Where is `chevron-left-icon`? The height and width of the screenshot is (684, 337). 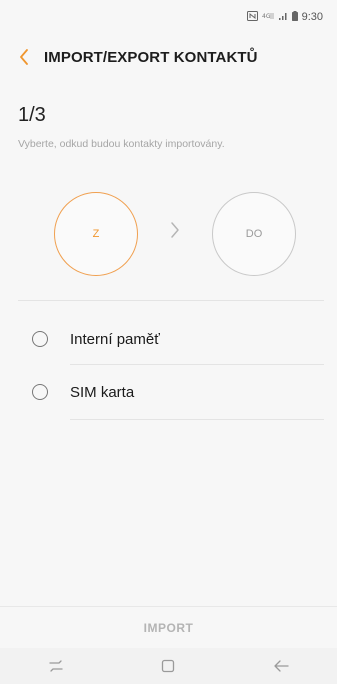
chevron-left-icon is located at coordinates (24, 57).